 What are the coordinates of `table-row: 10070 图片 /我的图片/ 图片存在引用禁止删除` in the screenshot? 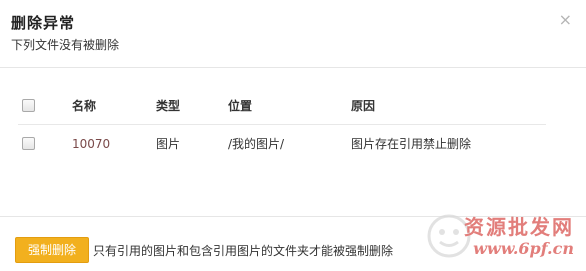 It's located at (282, 144).